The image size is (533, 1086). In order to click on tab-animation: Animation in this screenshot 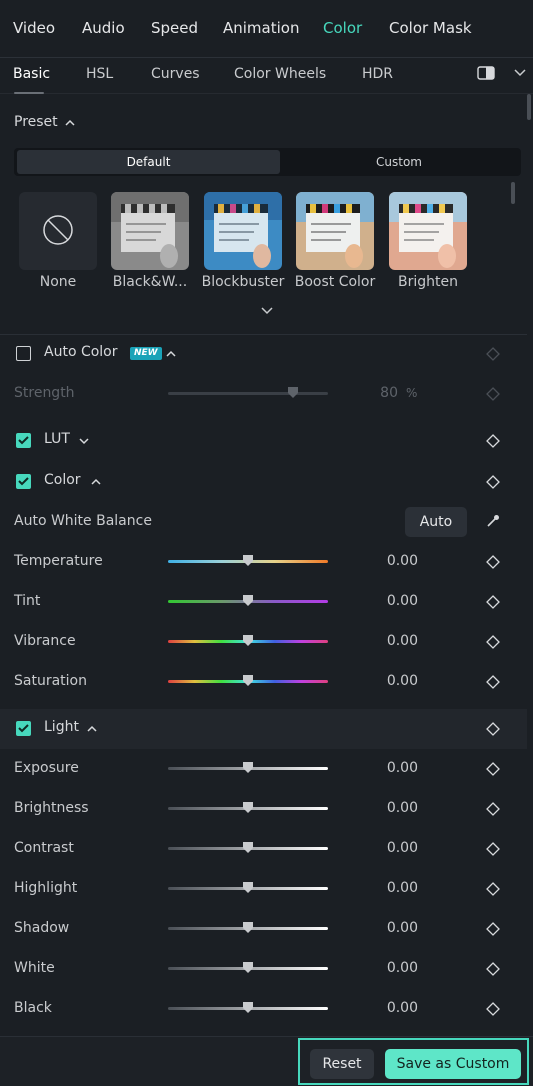, I will do `click(261, 28)`.